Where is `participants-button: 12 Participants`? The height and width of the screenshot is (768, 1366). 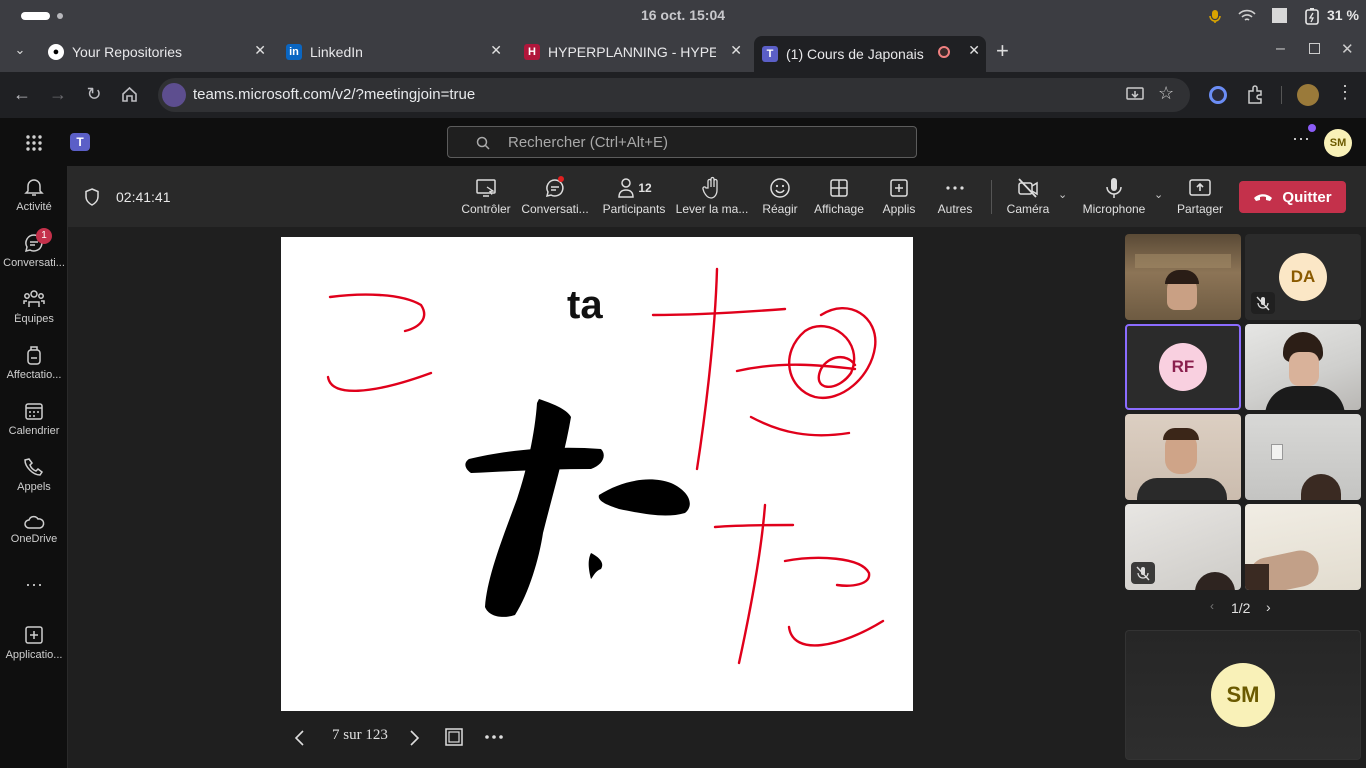
participants-button: 12 Participants is located at coordinates (634, 196).